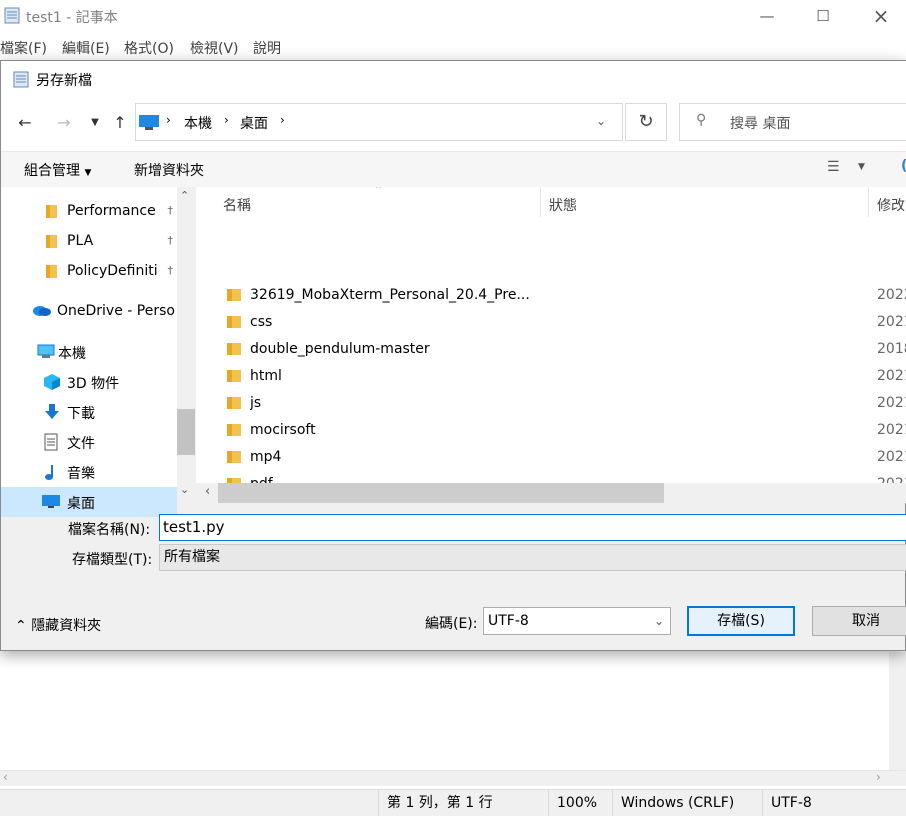 The image size is (906, 816). Describe the element at coordinates (23, 48) in the screenshot. I see `menu-file: 檔案(F)` at that location.